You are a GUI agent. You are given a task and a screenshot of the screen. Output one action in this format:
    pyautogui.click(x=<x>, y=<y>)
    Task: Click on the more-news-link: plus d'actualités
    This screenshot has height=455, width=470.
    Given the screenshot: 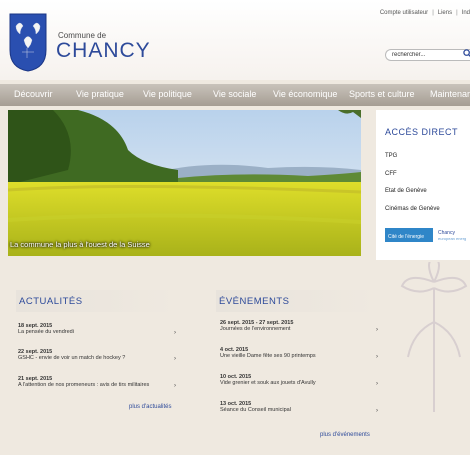 What is the action you would take?
    pyautogui.click(x=150, y=407)
    